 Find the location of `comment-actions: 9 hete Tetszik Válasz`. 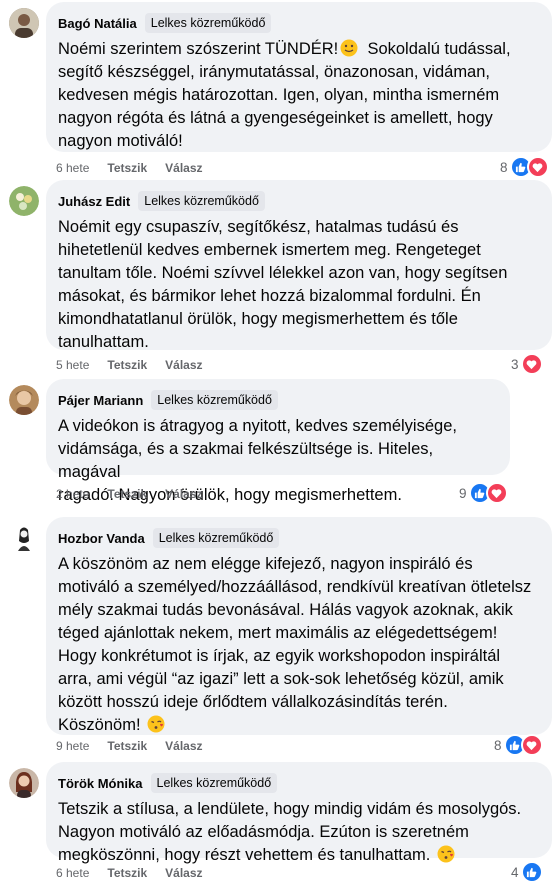

comment-actions: 9 hete Tetszik Válasz is located at coordinates (129, 746).